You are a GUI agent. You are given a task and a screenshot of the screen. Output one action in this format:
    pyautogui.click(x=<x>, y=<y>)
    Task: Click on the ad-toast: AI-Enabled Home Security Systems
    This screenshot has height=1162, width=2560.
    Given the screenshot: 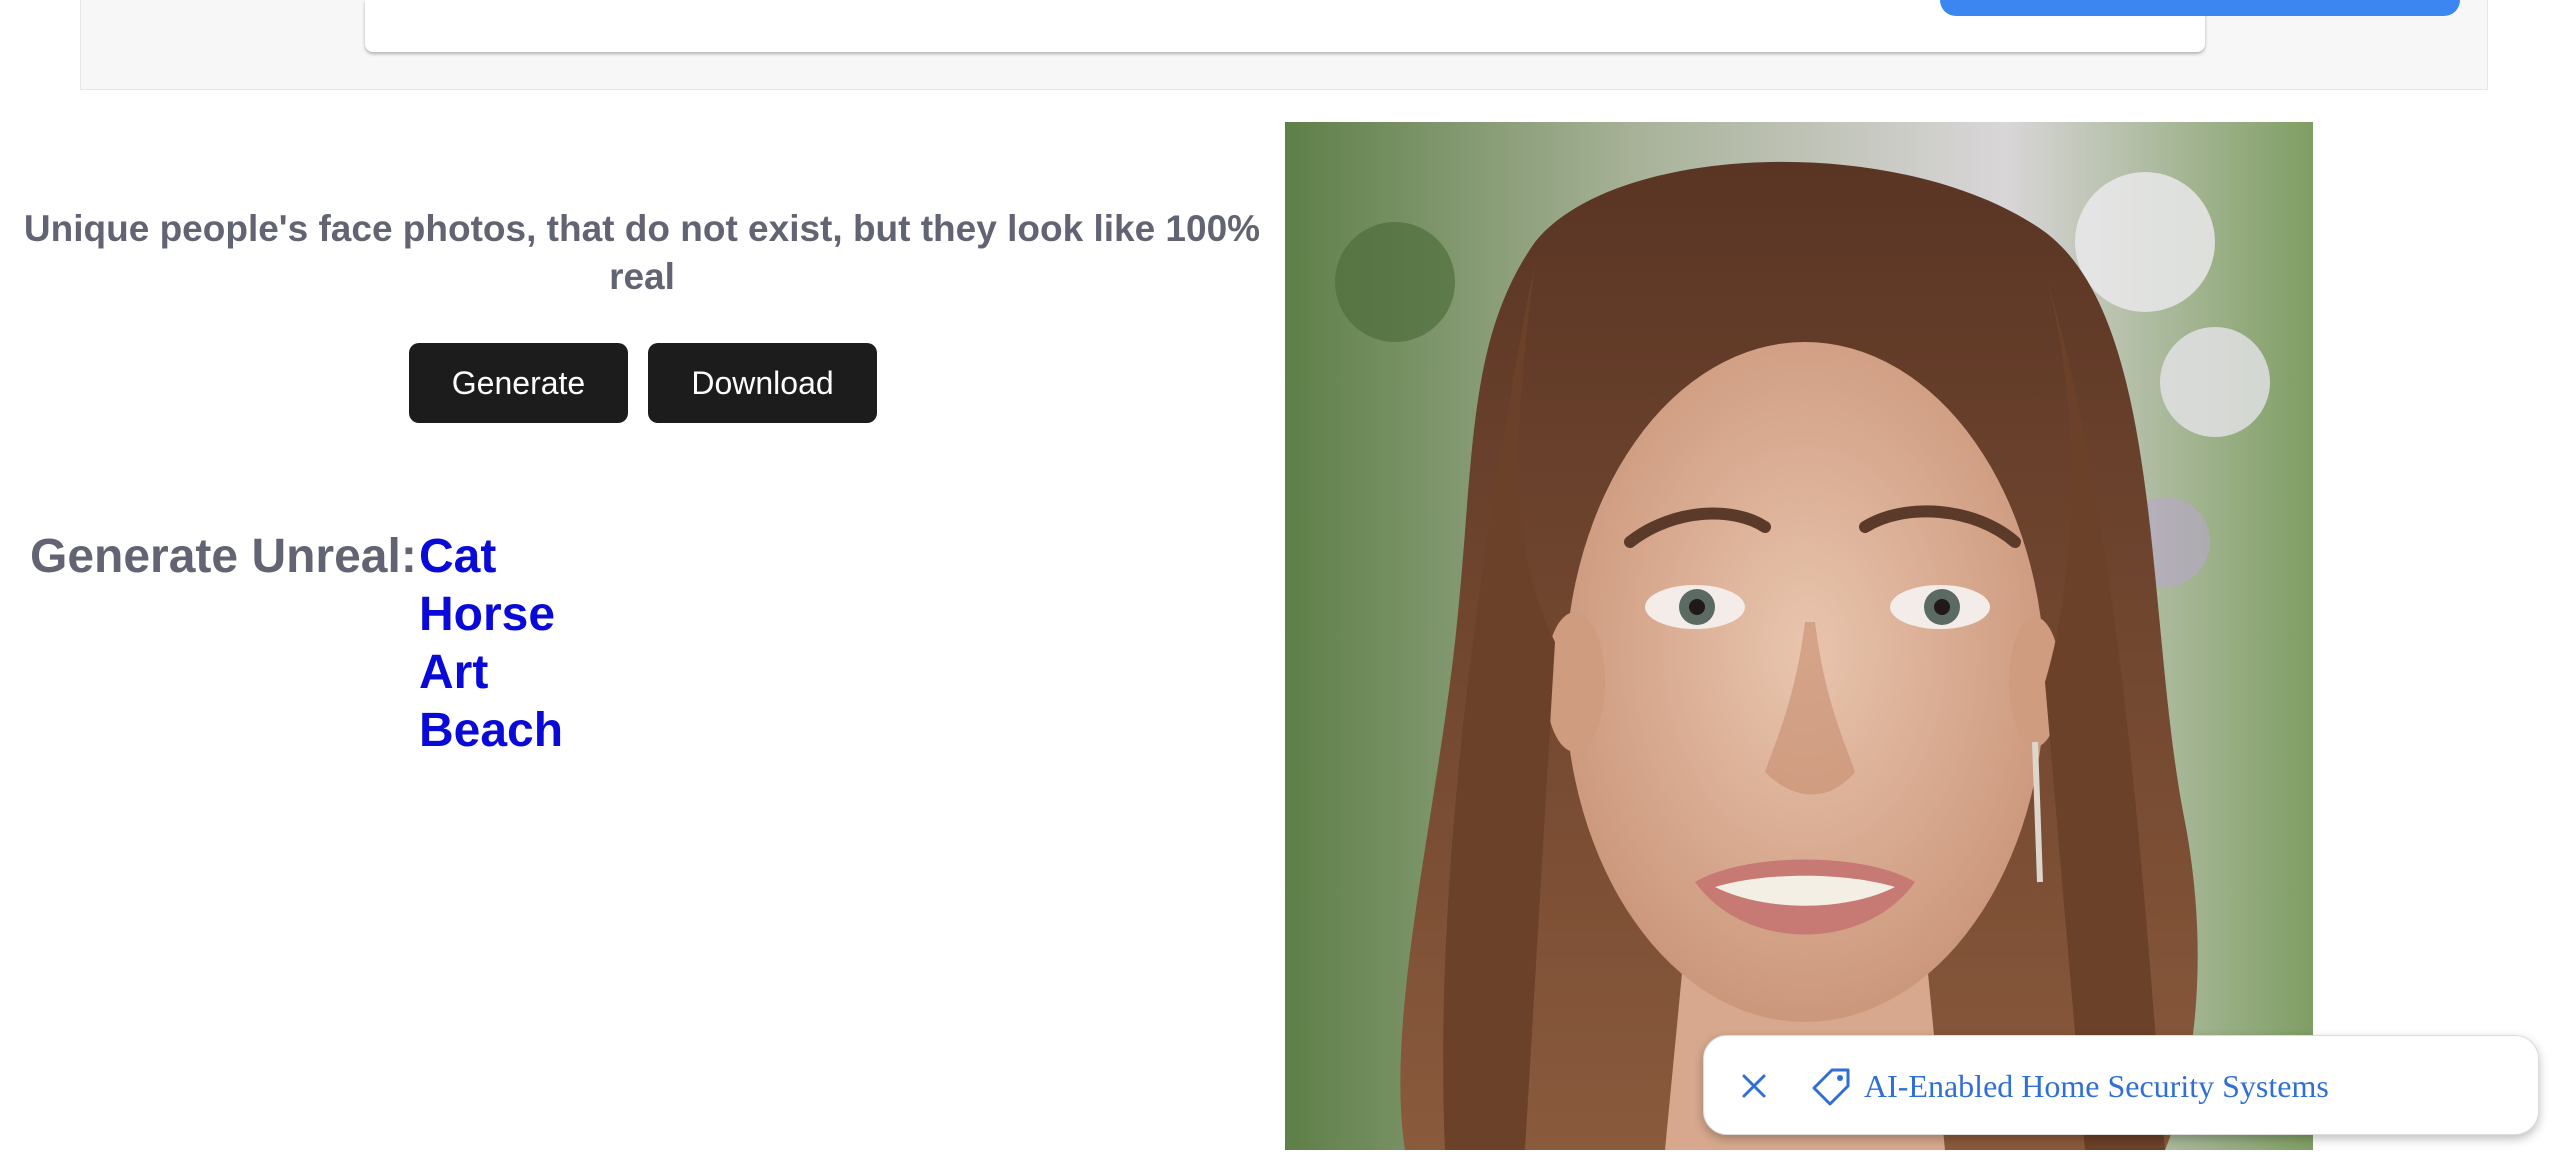 What is the action you would take?
    pyautogui.click(x=2121, y=1085)
    